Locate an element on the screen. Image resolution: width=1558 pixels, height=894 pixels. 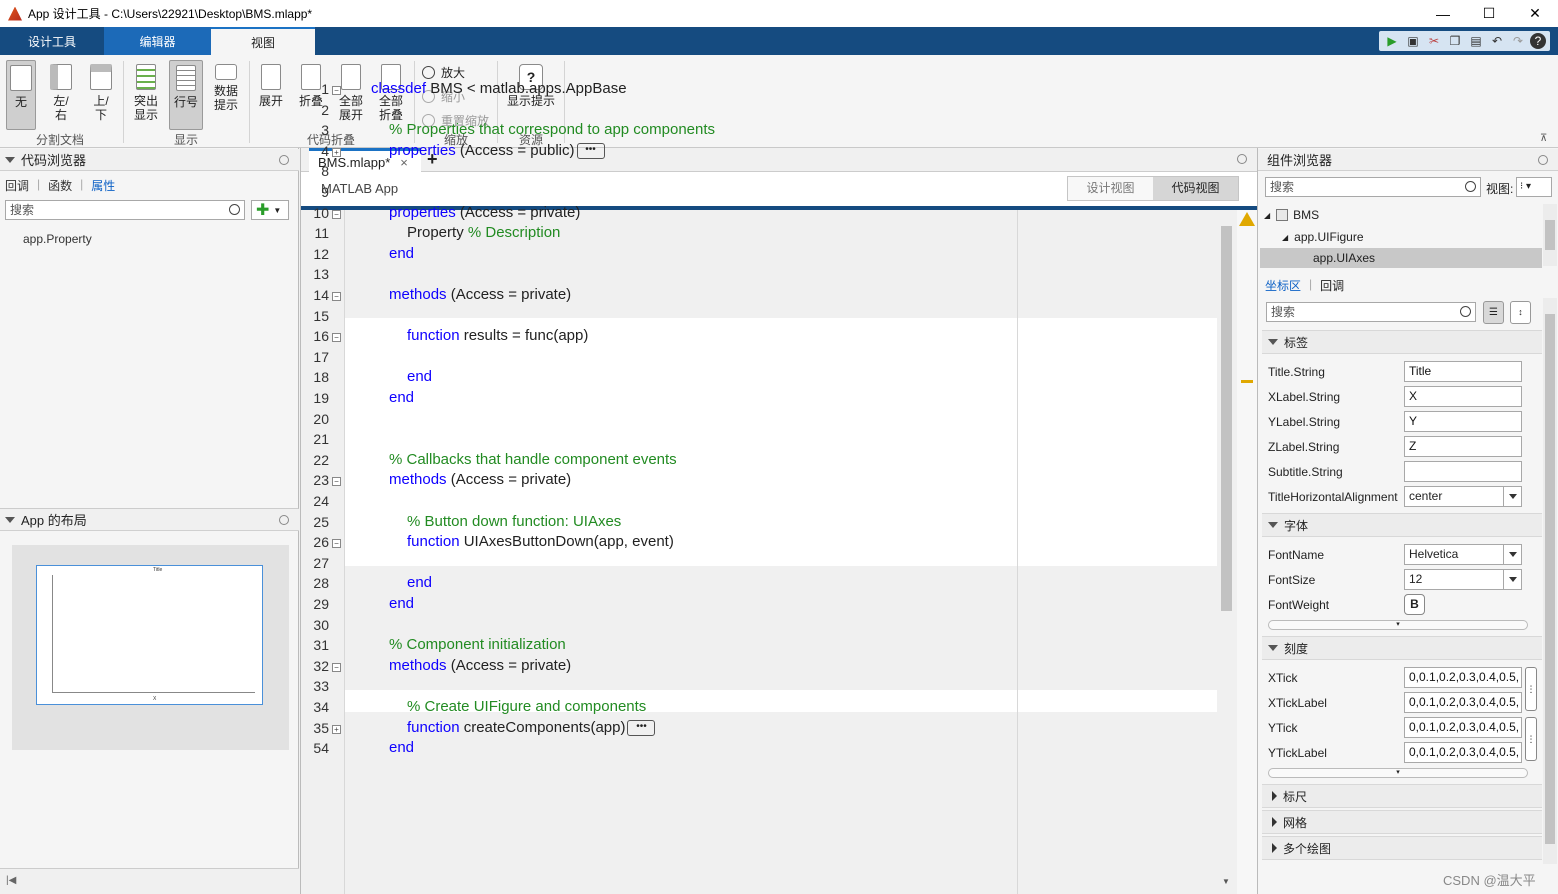
code-line: % Callbacks that handle component events is located at coordinates (533, 459).